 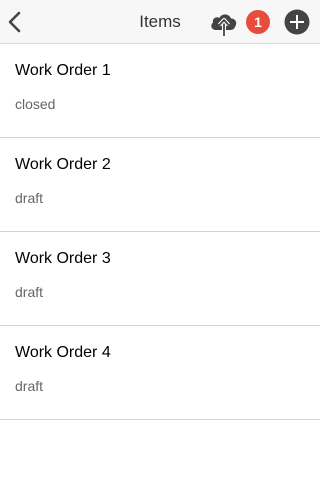 What do you see at coordinates (258, 22) in the screenshot?
I see `pending-count-badge: 1` at bounding box center [258, 22].